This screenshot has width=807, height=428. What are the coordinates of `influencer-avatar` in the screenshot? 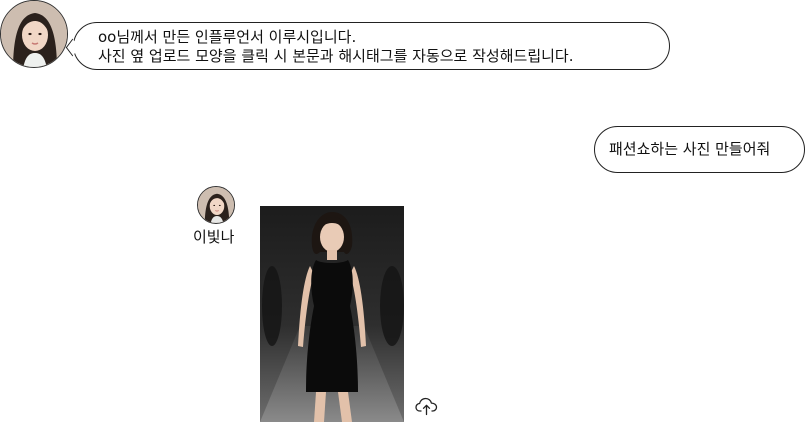 It's located at (34, 34).